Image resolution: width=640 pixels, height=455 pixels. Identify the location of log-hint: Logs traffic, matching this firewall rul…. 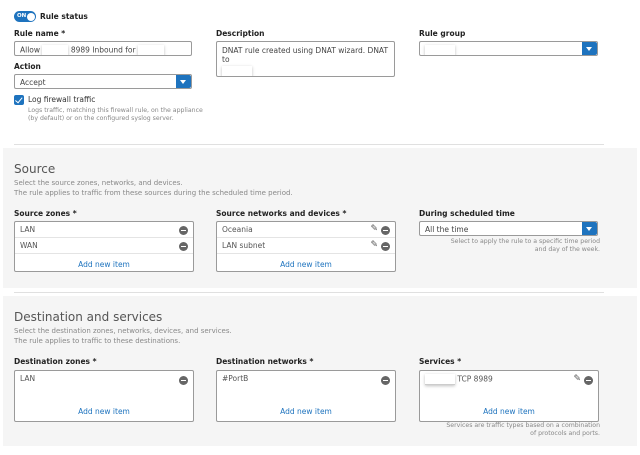
(115, 114).